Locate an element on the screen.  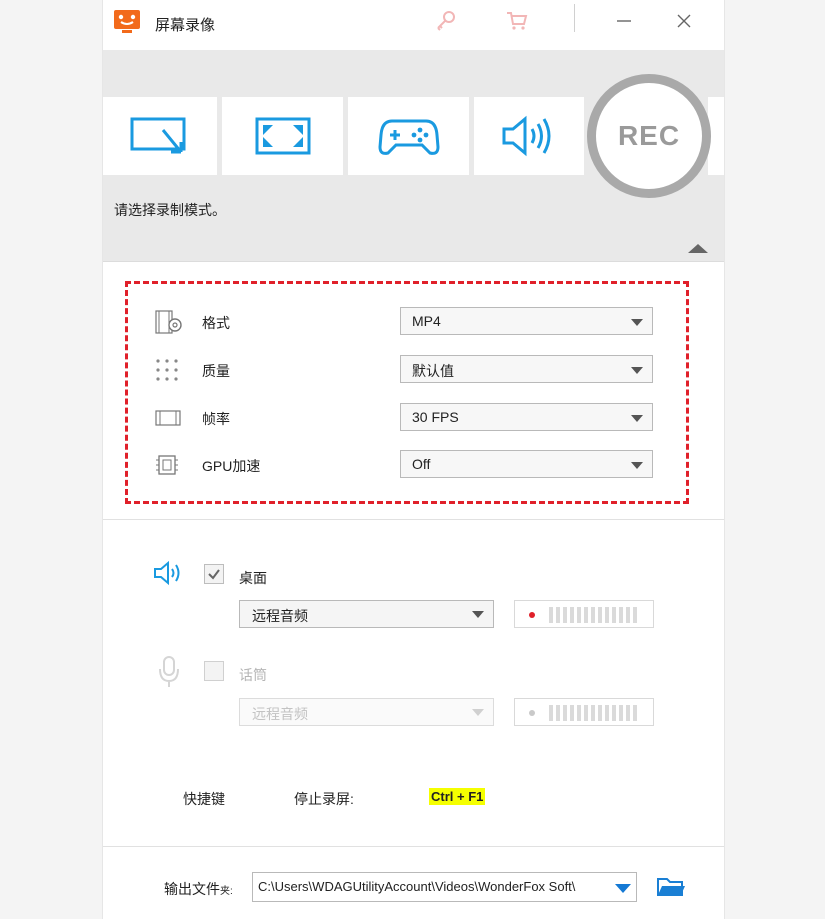
output-label-suffix: 夹: is located at coordinates (226, 891).